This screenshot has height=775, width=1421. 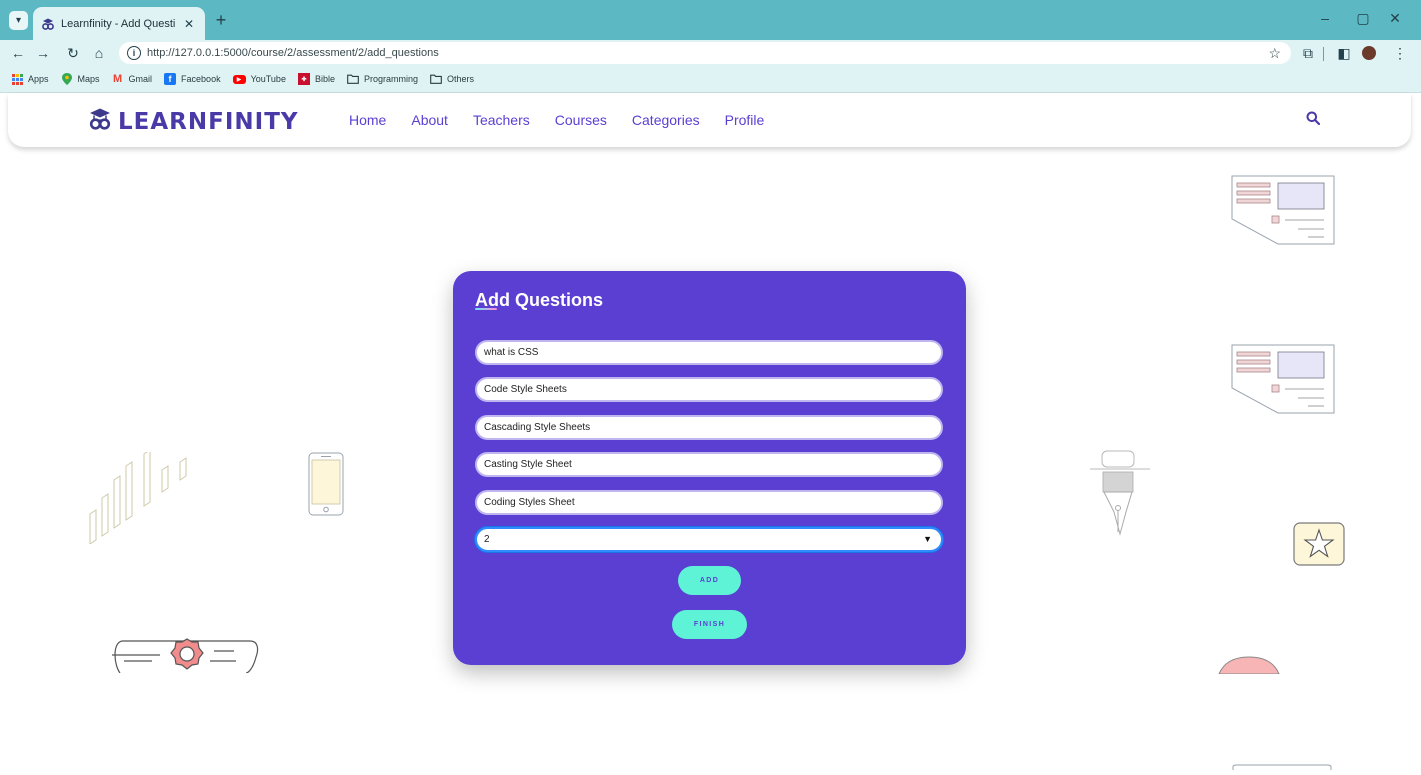 I want to click on profile-avatar, so click(x=1369, y=53).